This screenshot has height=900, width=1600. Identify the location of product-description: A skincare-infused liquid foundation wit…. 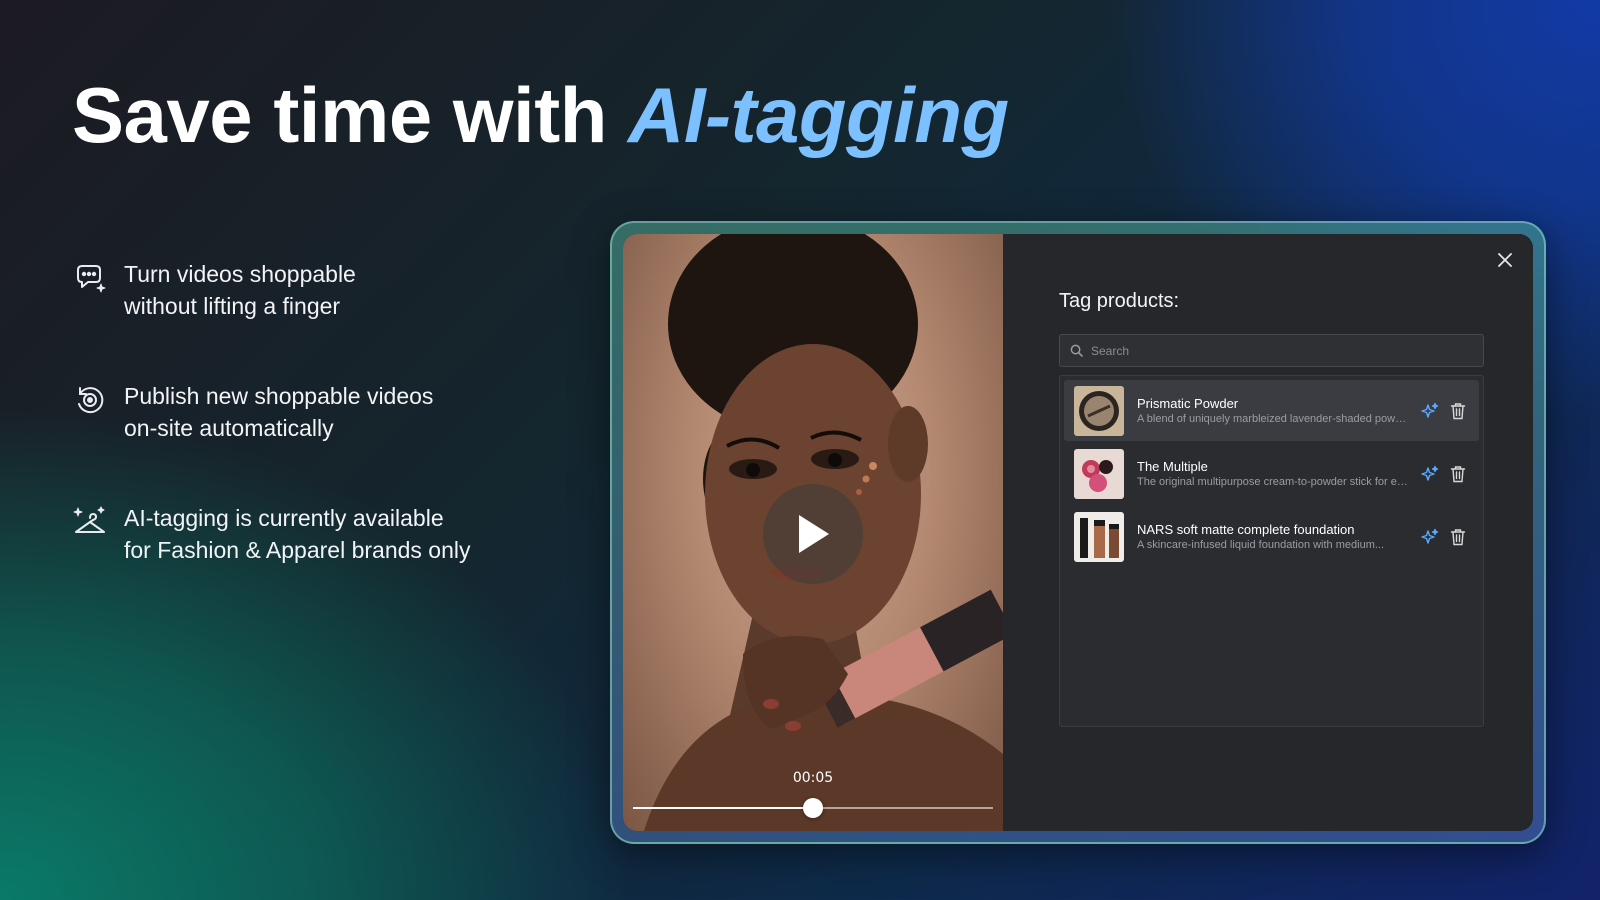
(1261, 545).